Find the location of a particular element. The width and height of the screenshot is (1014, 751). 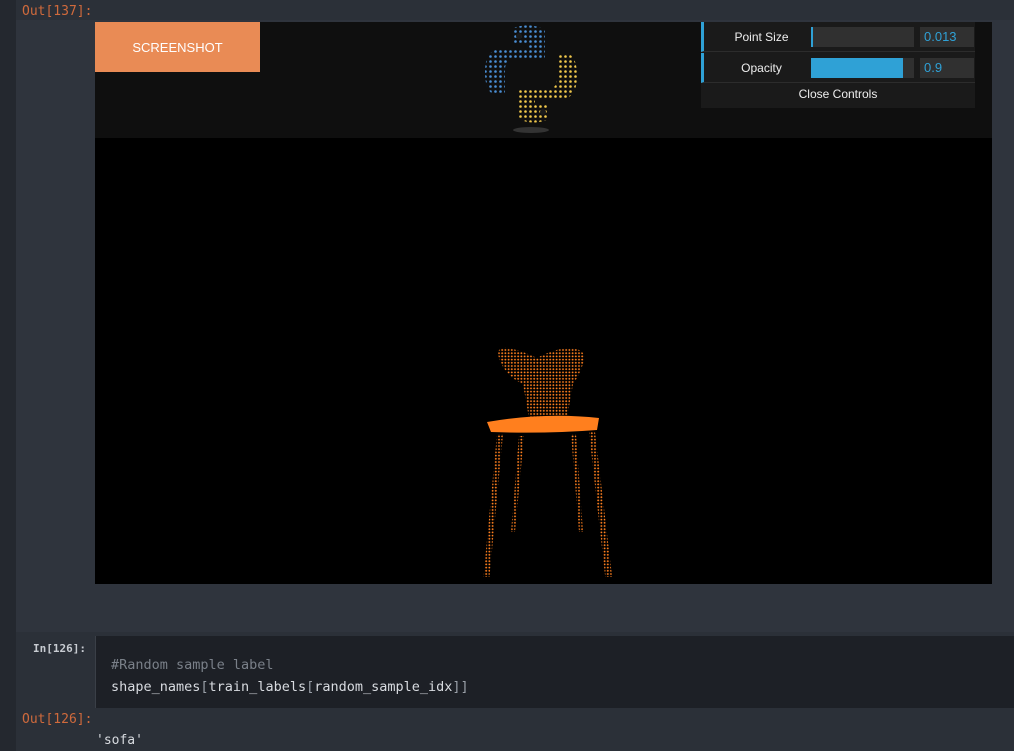

code-comment: #Random sample label is located at coordinates (192, 665).